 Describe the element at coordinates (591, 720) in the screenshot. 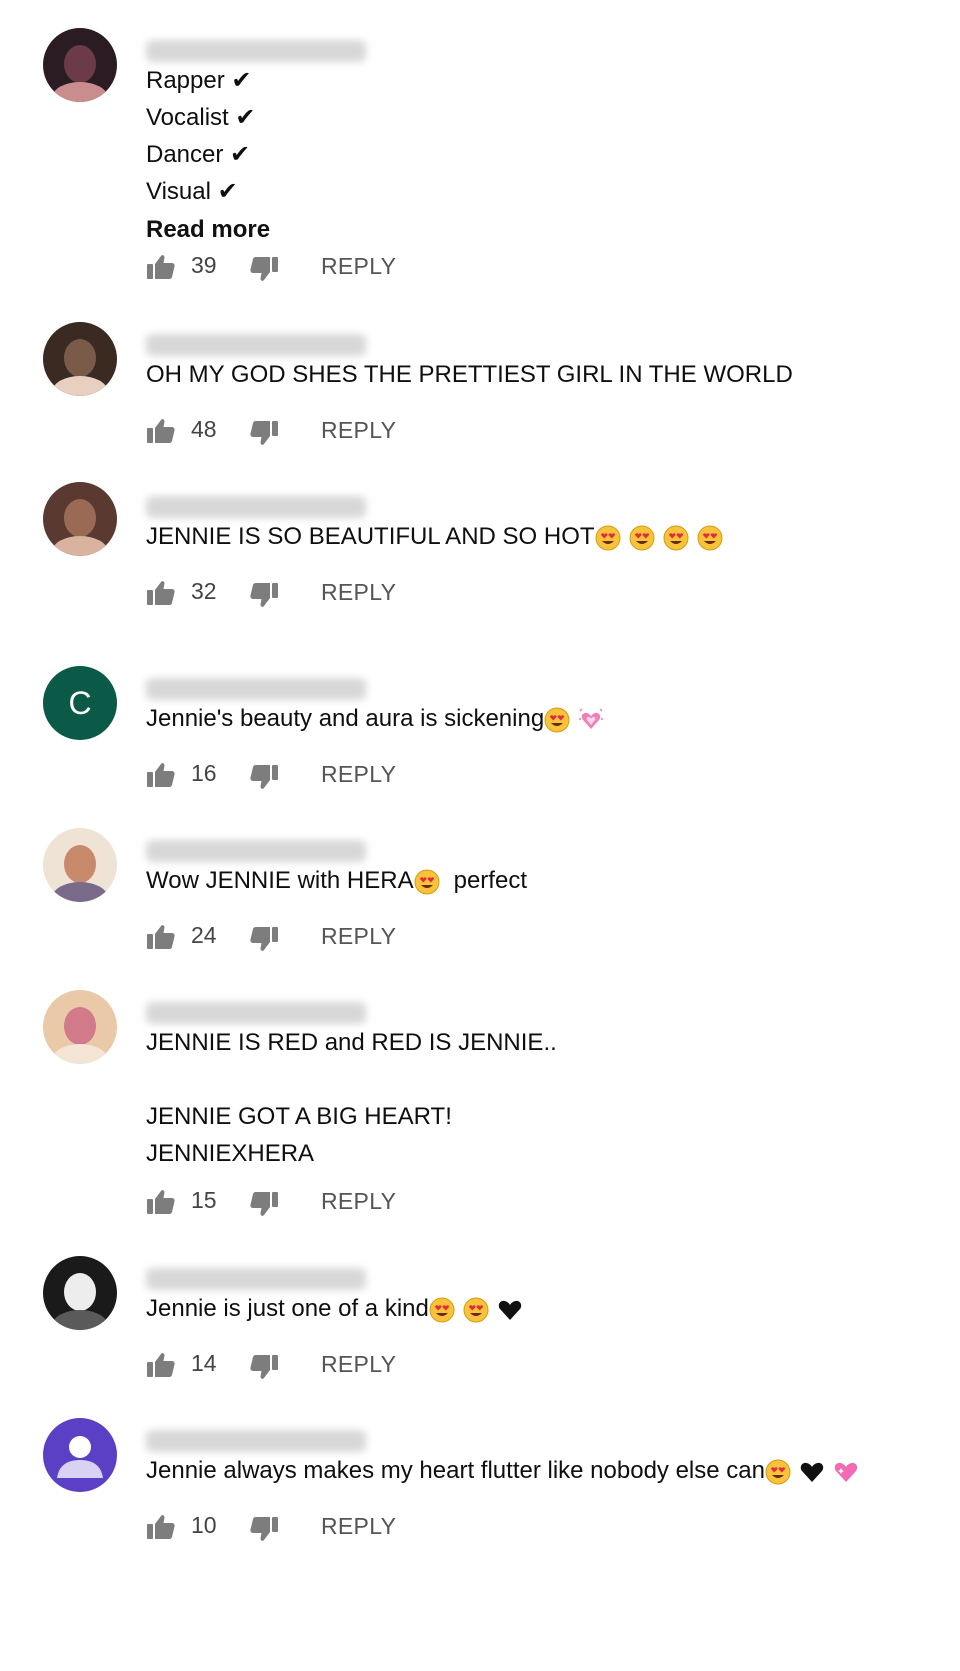

I see `growing-heart-emoji` at that location.